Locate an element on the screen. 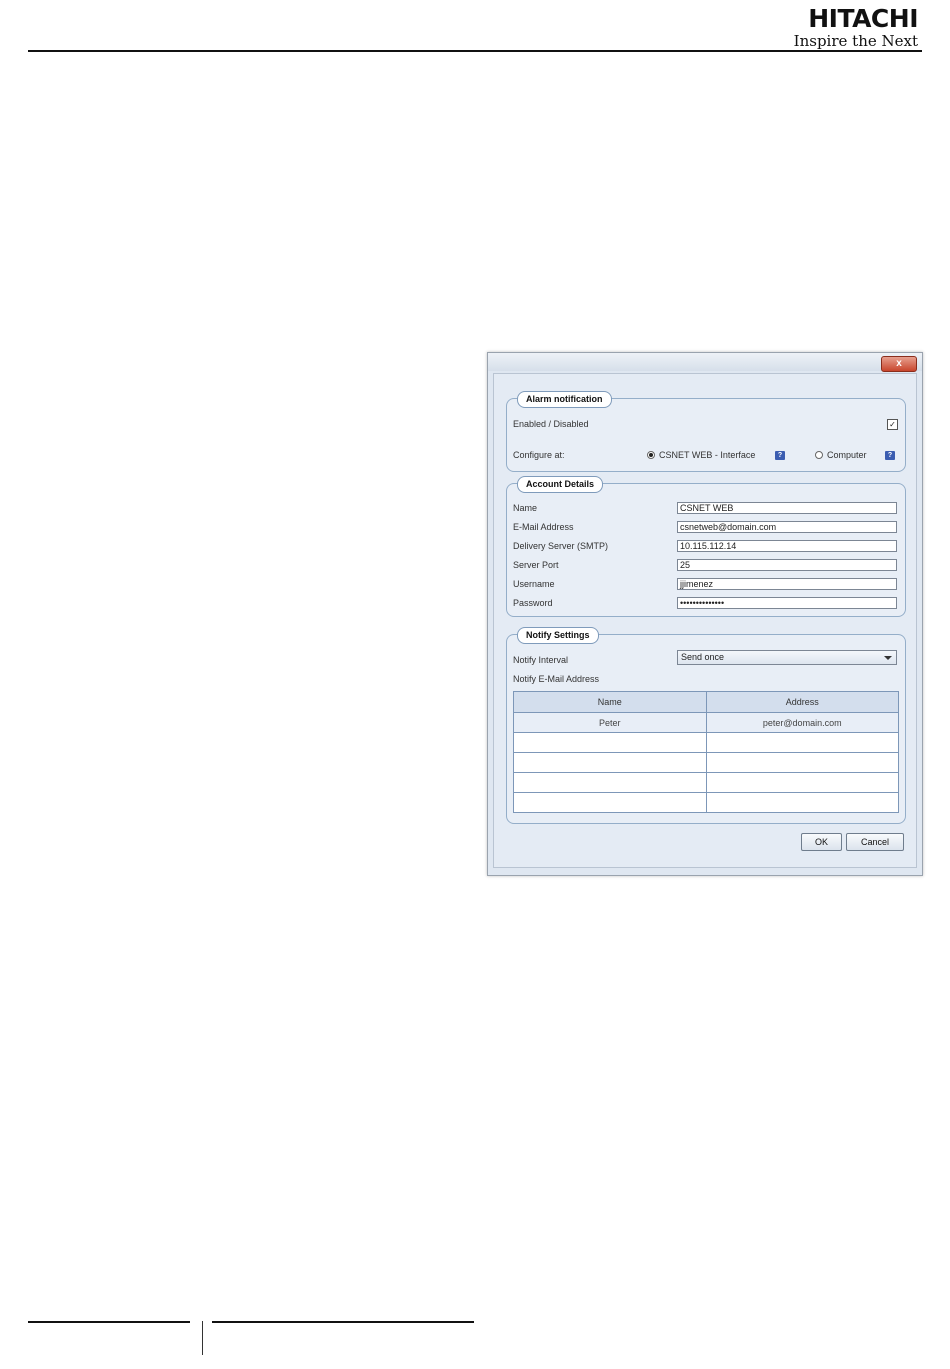 The image size is (950, 1369). brand-name: HITACHI is located at coordinates (863, 18).